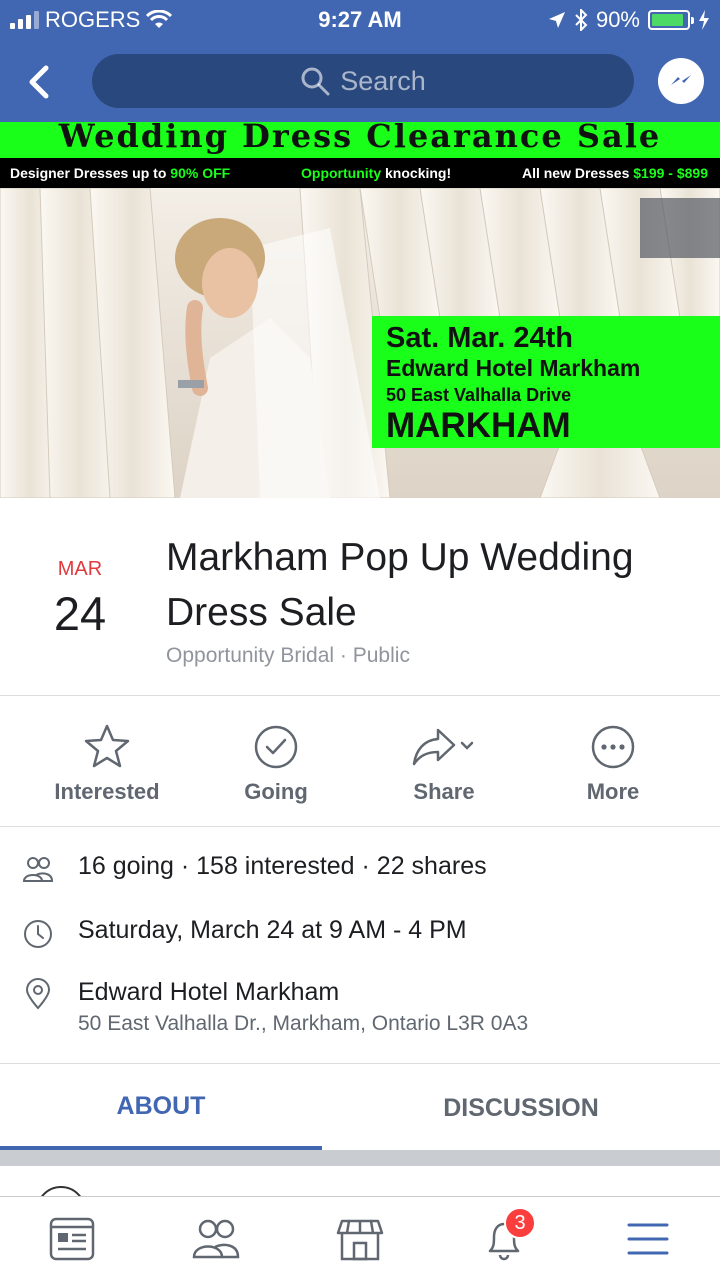 The image size is (720, 1280). I want to click on bluetooth-icon, so click(581, 20).